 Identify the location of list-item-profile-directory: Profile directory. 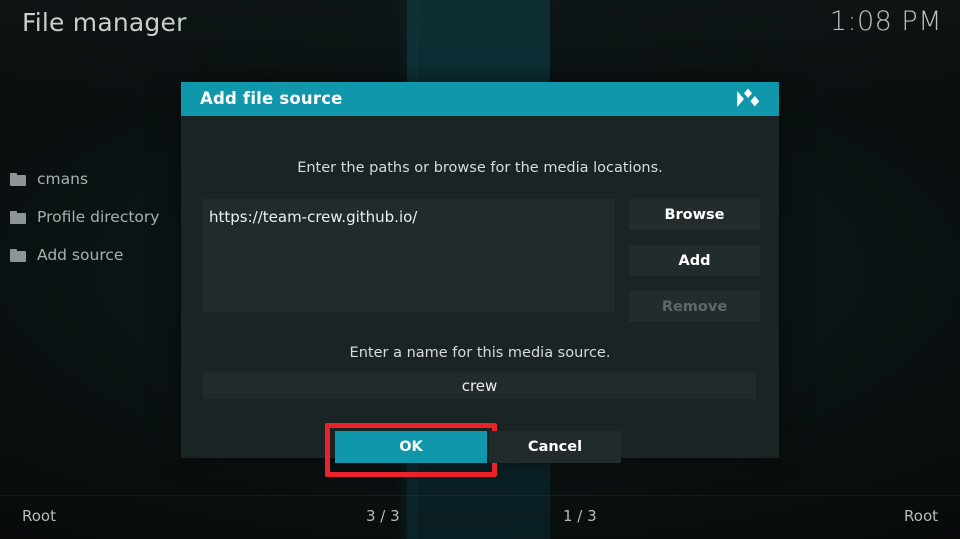
(90, 217).